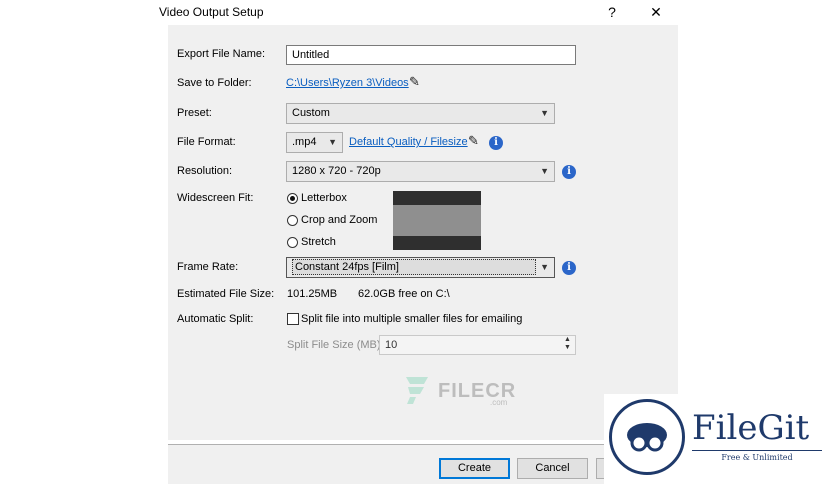  I want to click on filegit-watermark: FileGit Free & Unlimited, so click(720, 439).